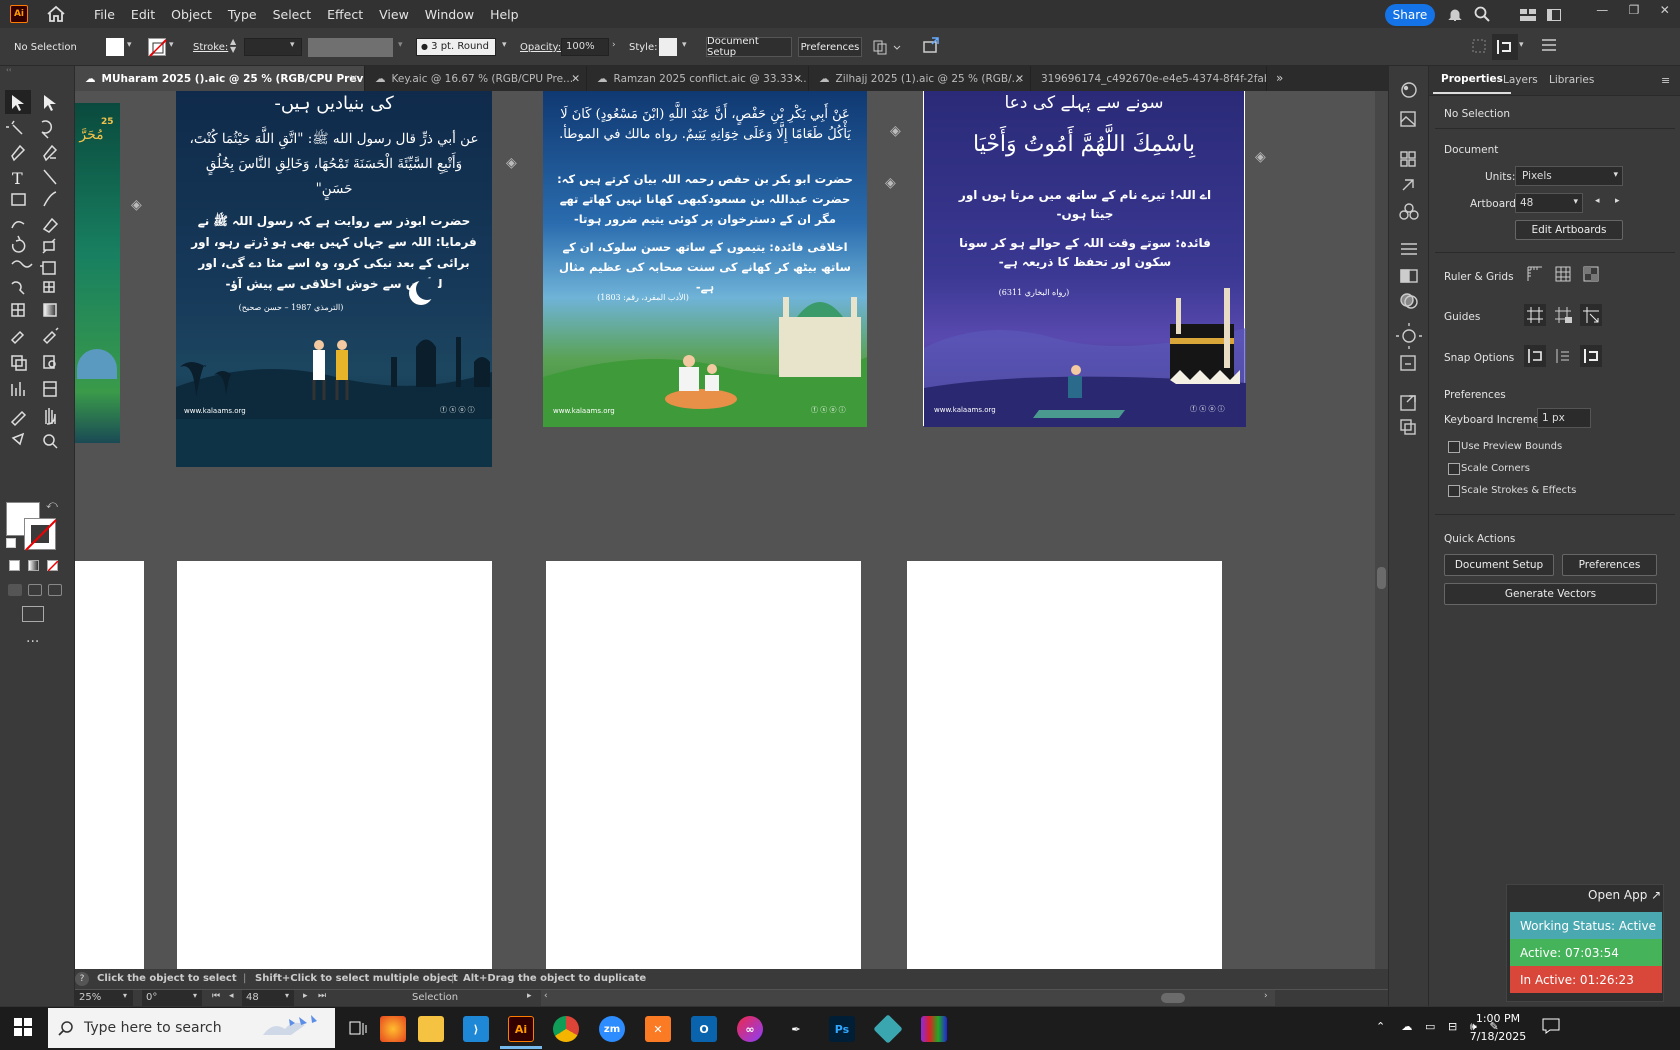 Image resolution: width=1680 pixels, height=1050 pixels. What do you see at coordinates (1554, 15) in the screenshot?
I see `workspace-icon` at bounding box center [1554, 15].